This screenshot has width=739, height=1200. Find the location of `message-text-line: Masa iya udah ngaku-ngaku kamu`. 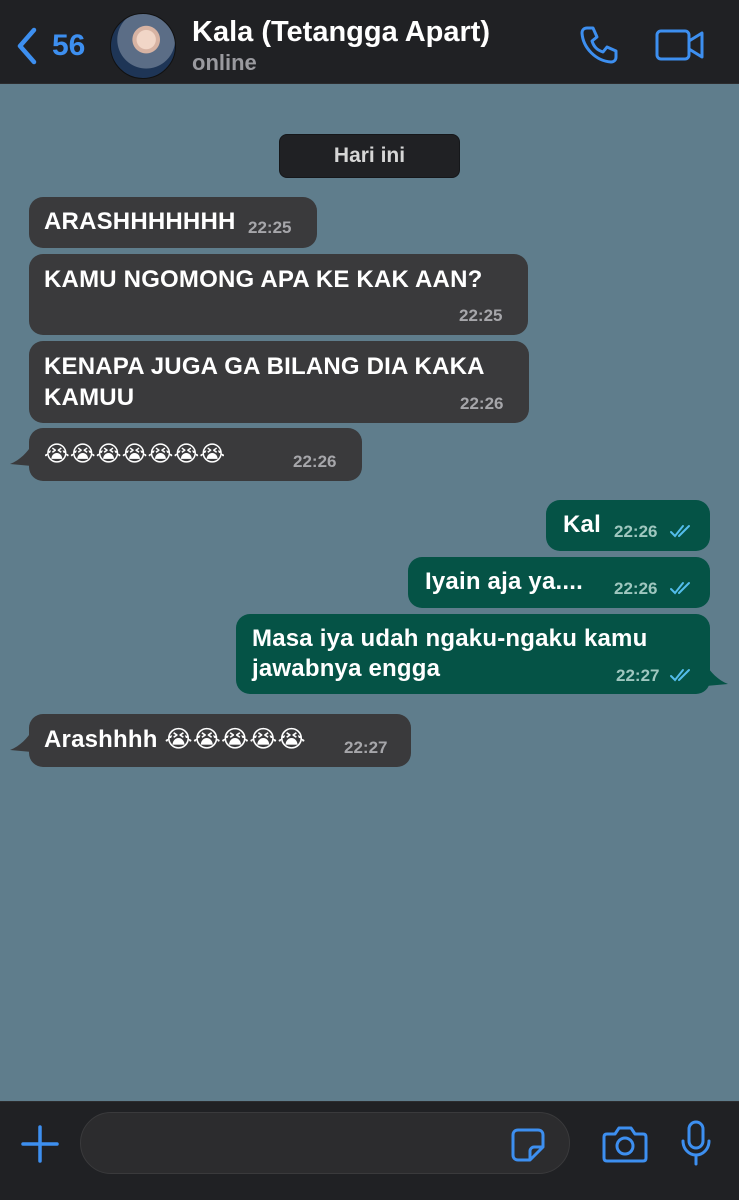

message-text-line: Masa iya udah ngaku-ngaku kamu is located at coordinates (450, 638).